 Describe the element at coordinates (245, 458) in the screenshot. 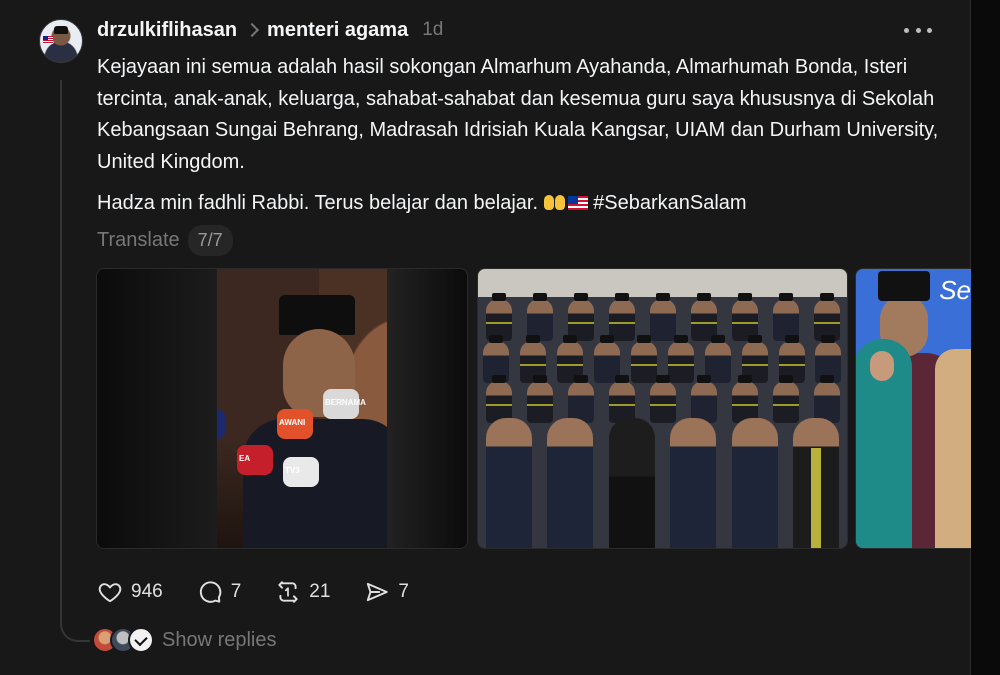

I see `mic-label: EA` at that location.